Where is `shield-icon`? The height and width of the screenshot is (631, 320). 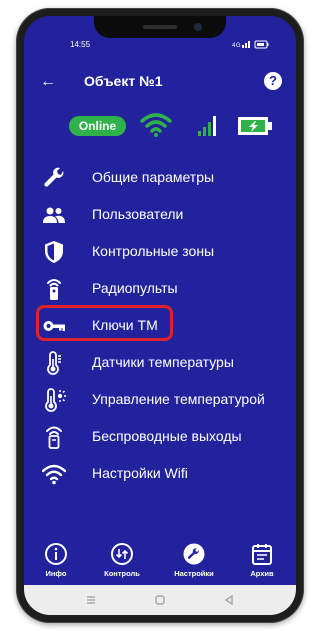
shield-icon is located at coordinates (54, 252).